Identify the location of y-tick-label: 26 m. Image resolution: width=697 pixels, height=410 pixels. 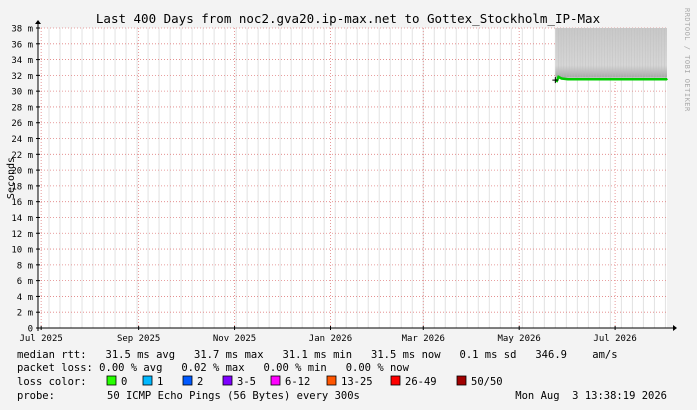
(22, 124).